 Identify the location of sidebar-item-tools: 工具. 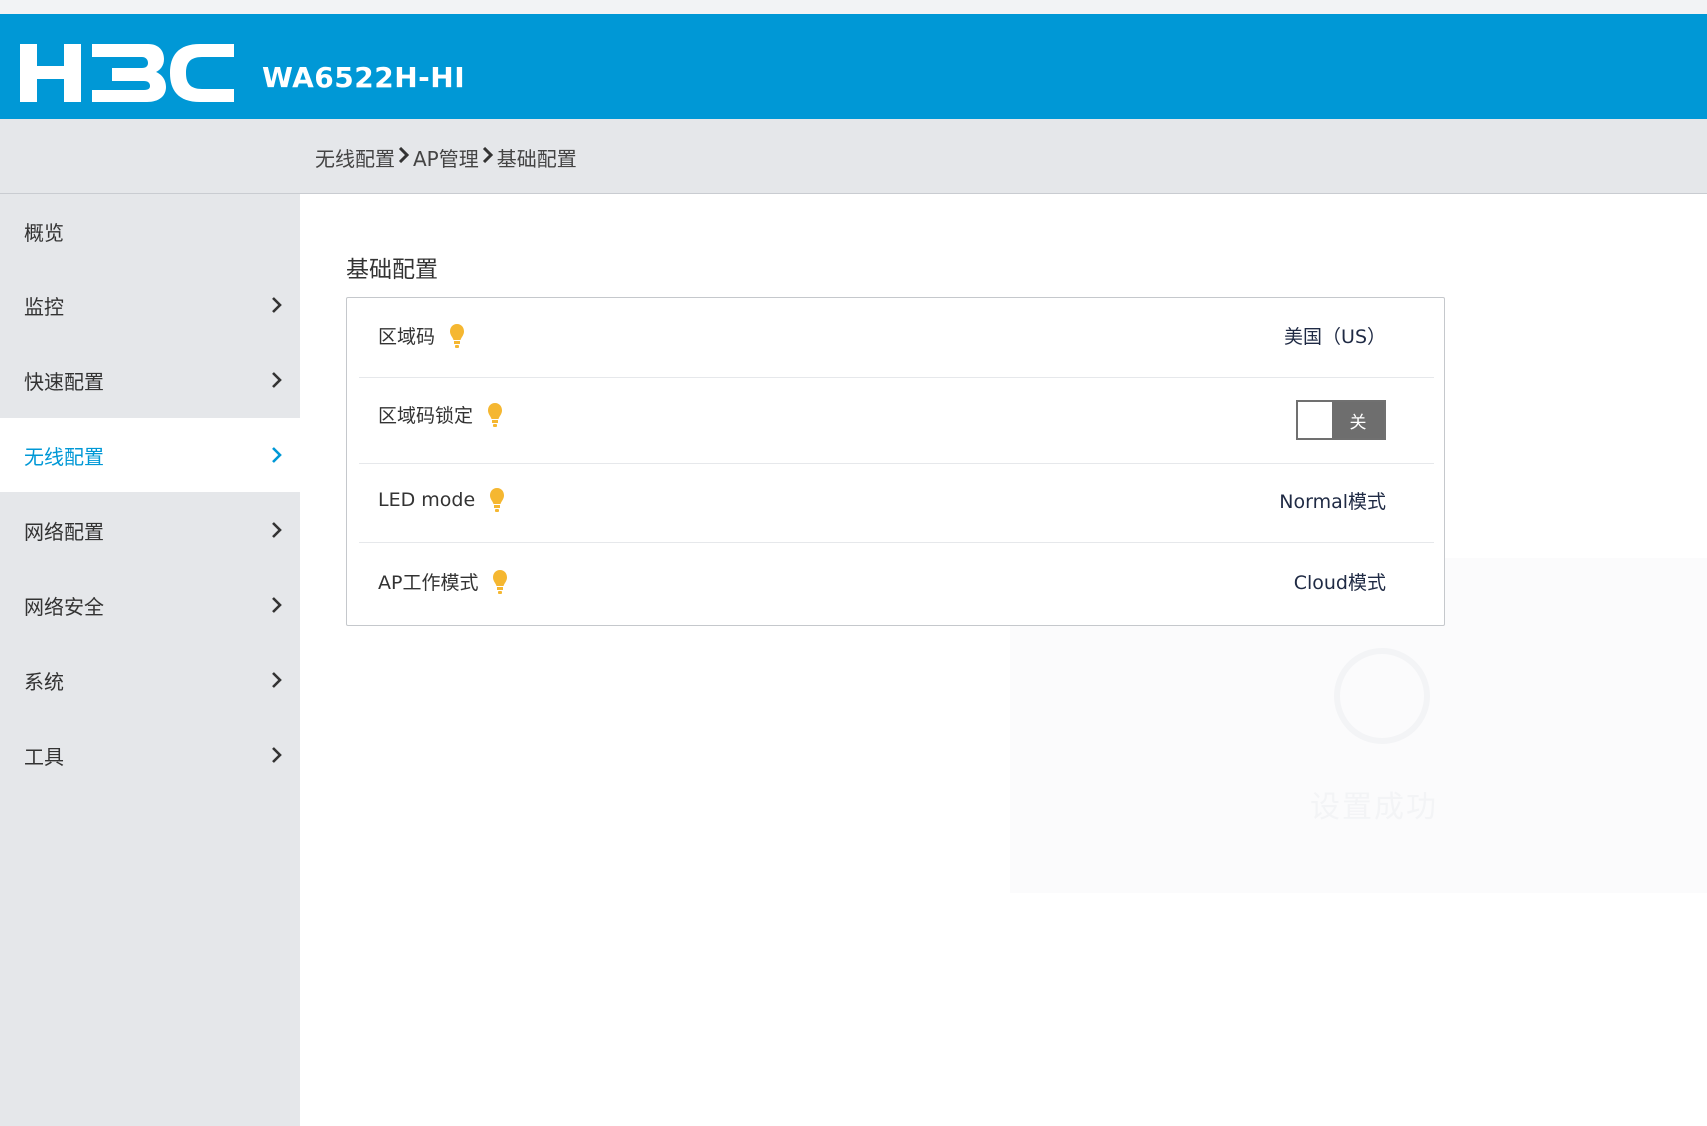
(150, 755).